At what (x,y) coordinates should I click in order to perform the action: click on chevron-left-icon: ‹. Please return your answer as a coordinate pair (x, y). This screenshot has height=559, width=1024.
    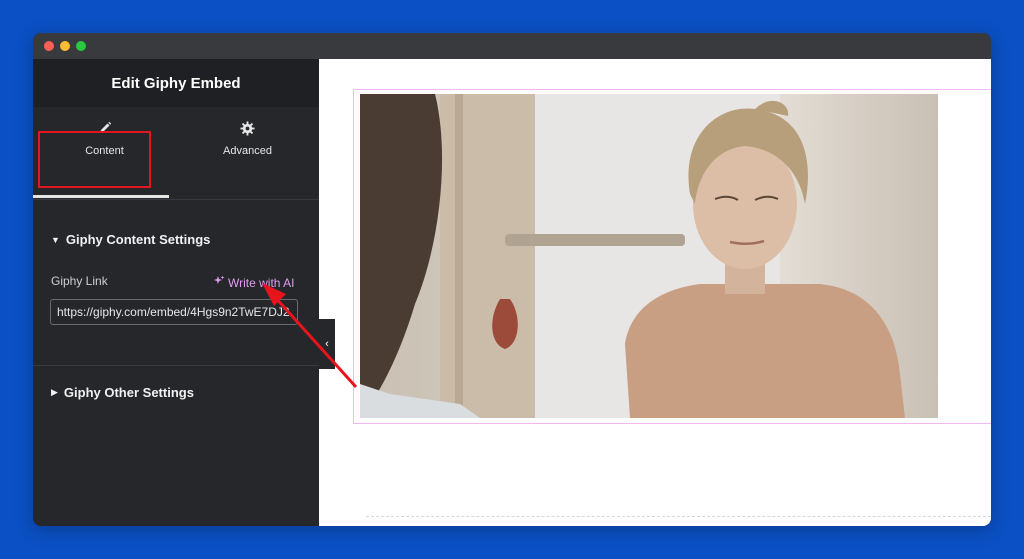
    Looking at the image, I should click on (327, 344).